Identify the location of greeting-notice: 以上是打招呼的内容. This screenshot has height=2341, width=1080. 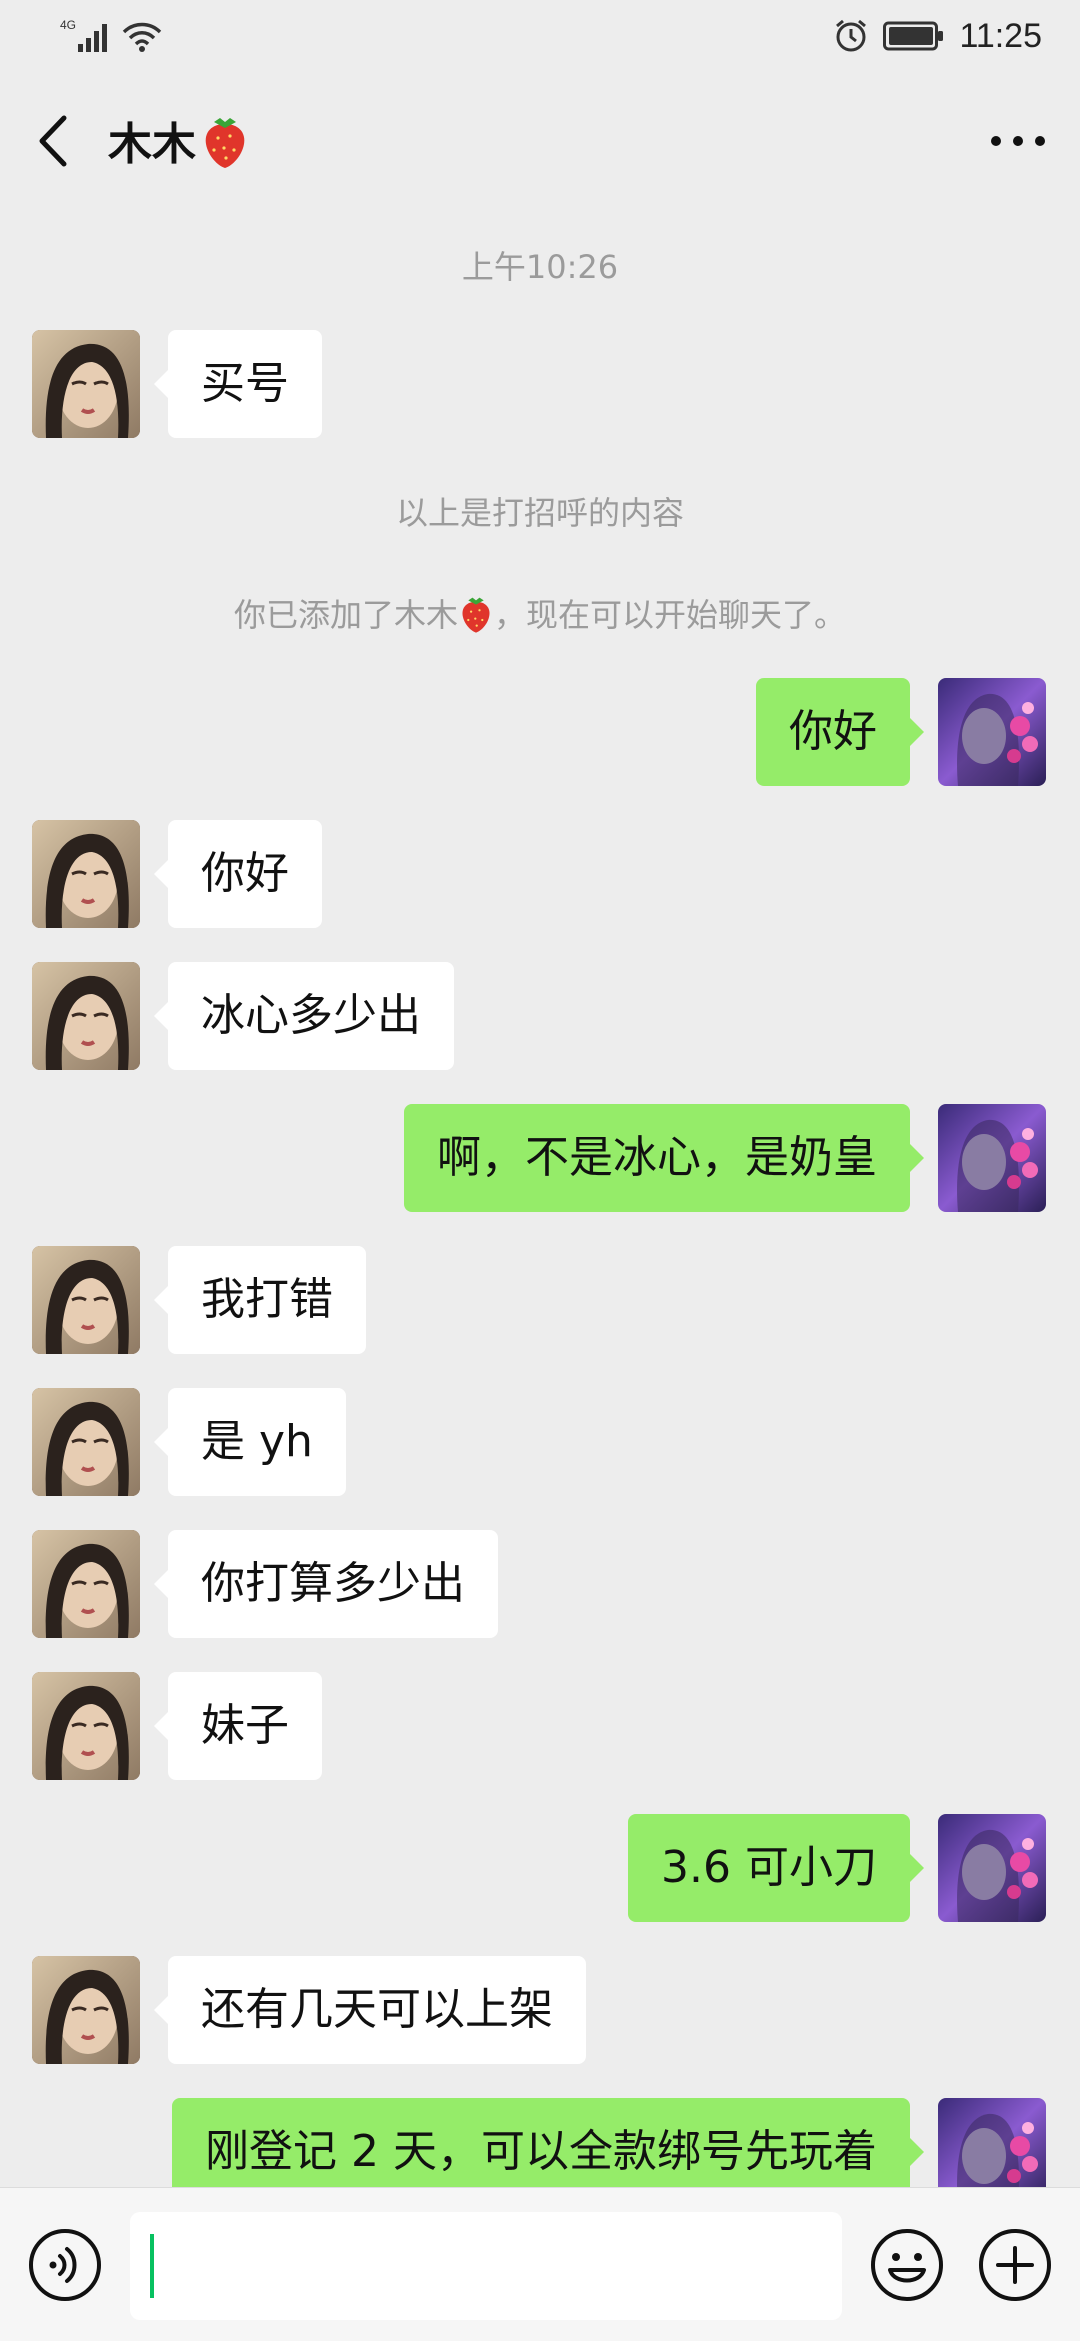
(539, 513).